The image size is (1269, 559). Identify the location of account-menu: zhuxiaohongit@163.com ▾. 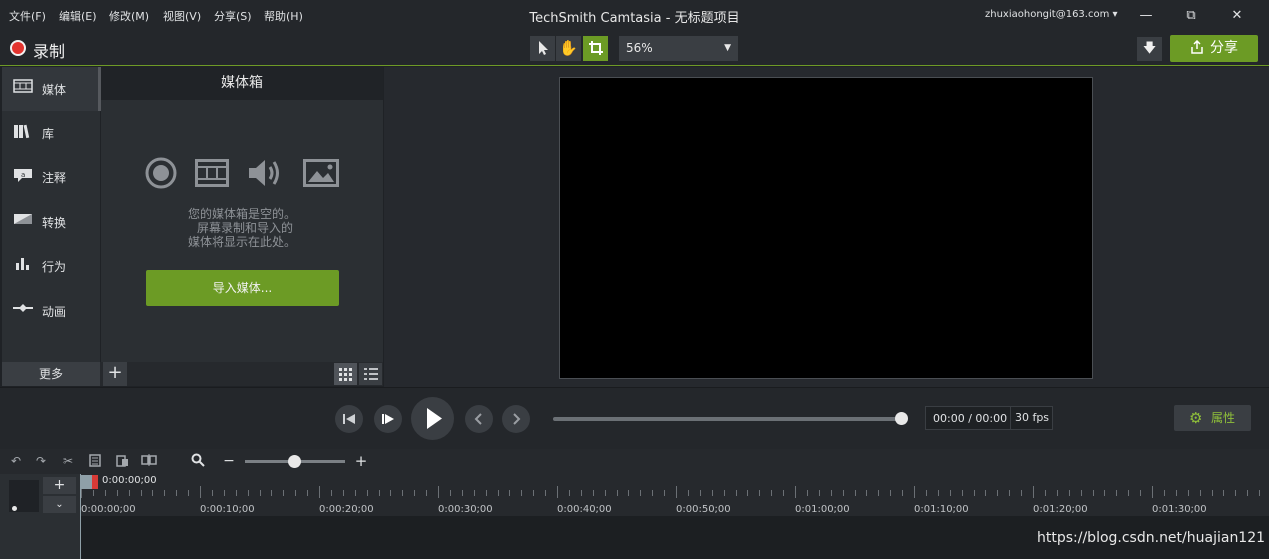
(1051, 14).